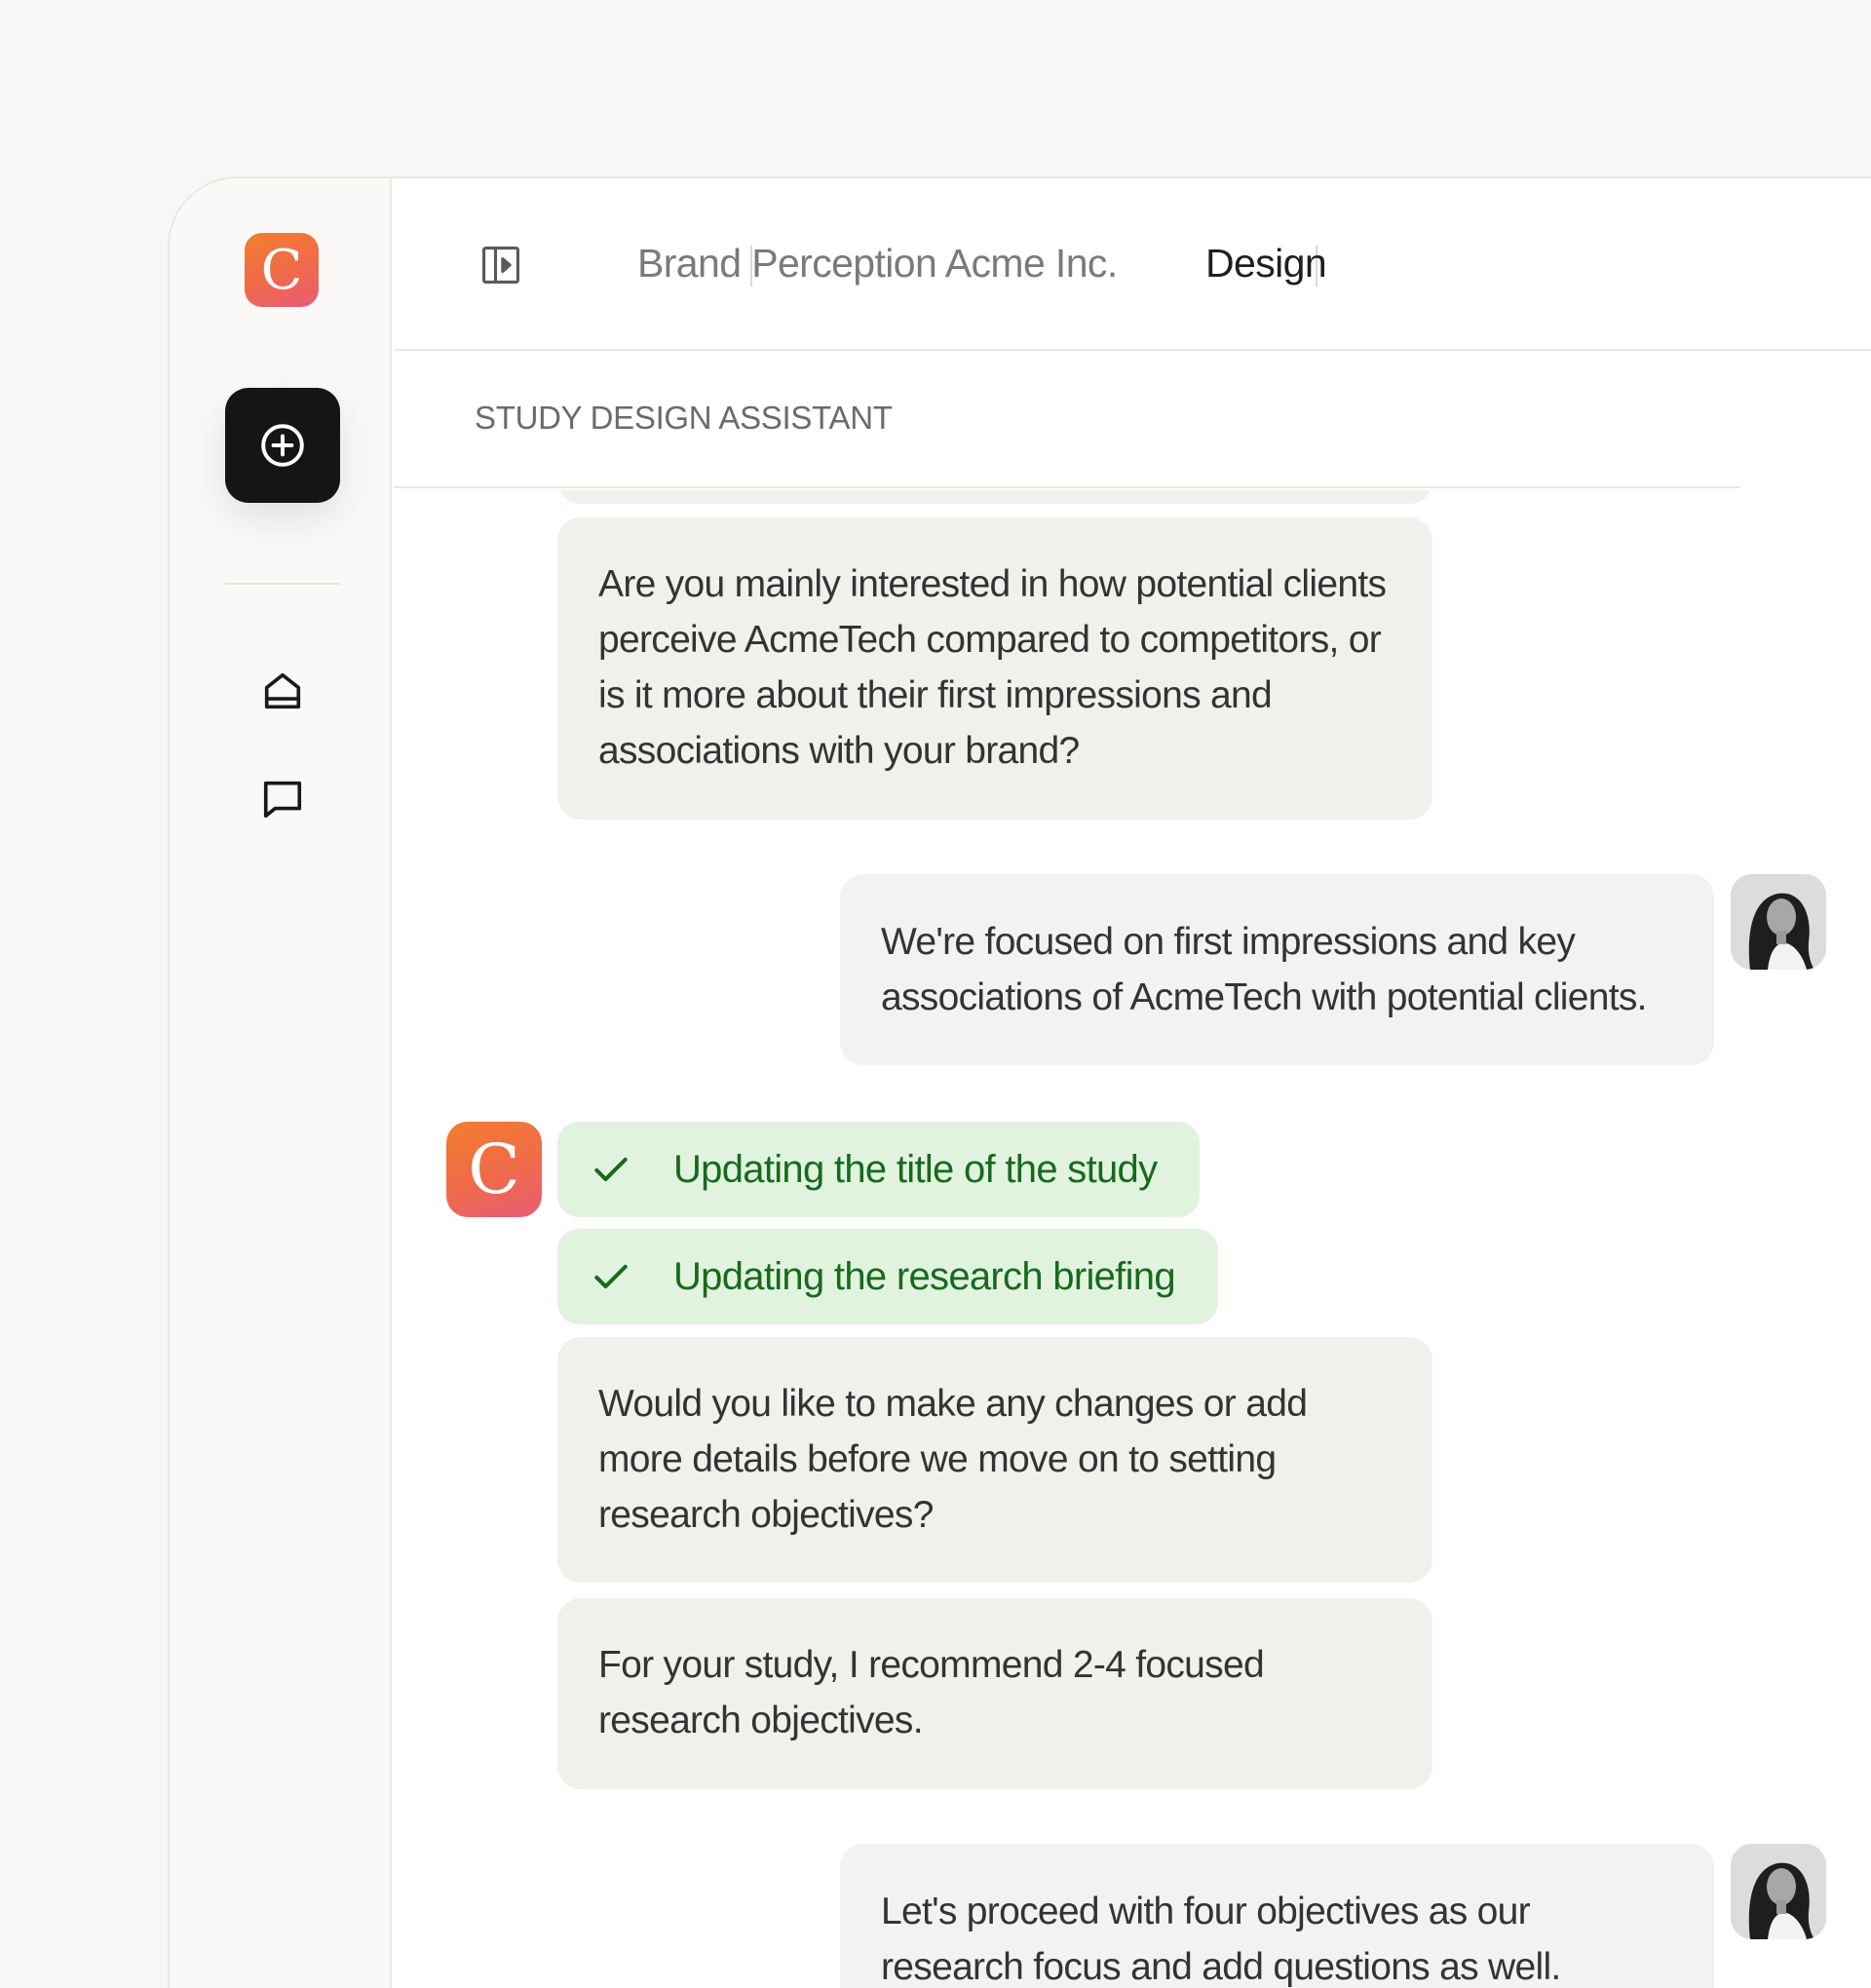 The image size is (1871, 1988). I want to click on home-icon, so click(282, 690).